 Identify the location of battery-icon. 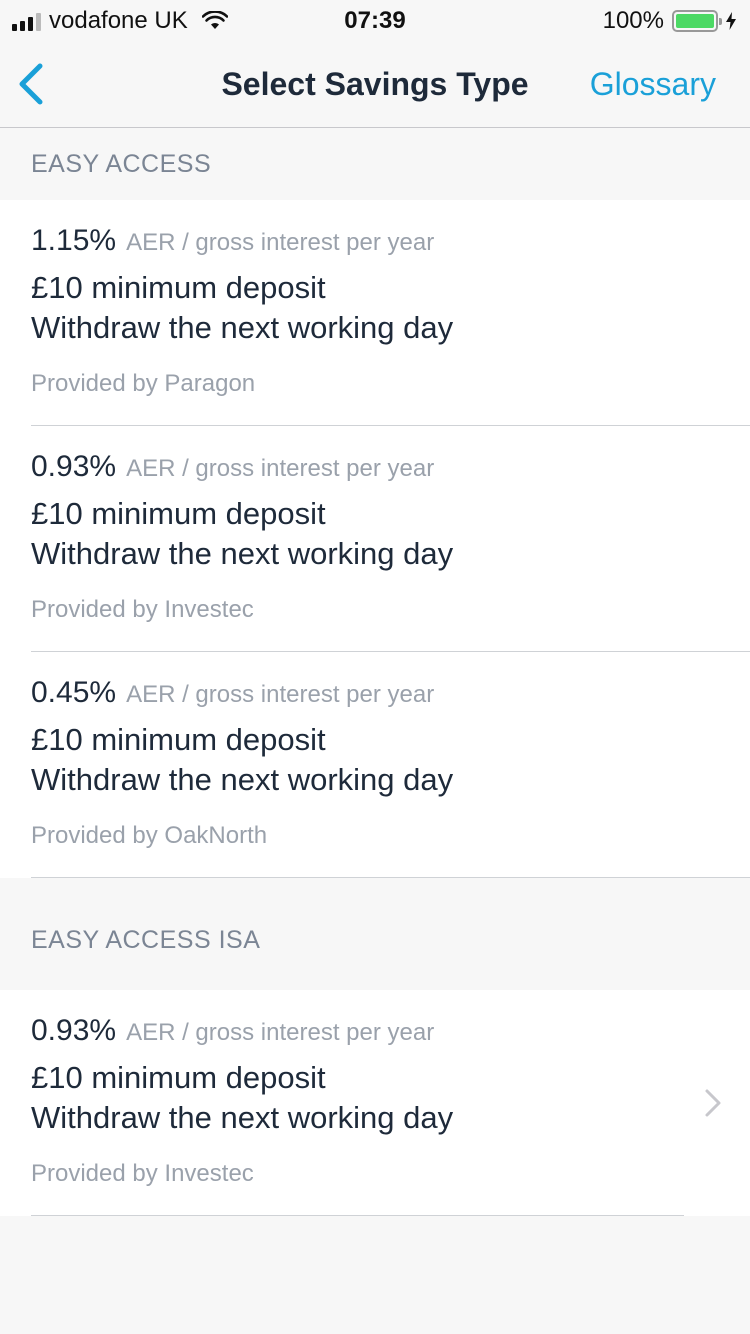
(697, 21).